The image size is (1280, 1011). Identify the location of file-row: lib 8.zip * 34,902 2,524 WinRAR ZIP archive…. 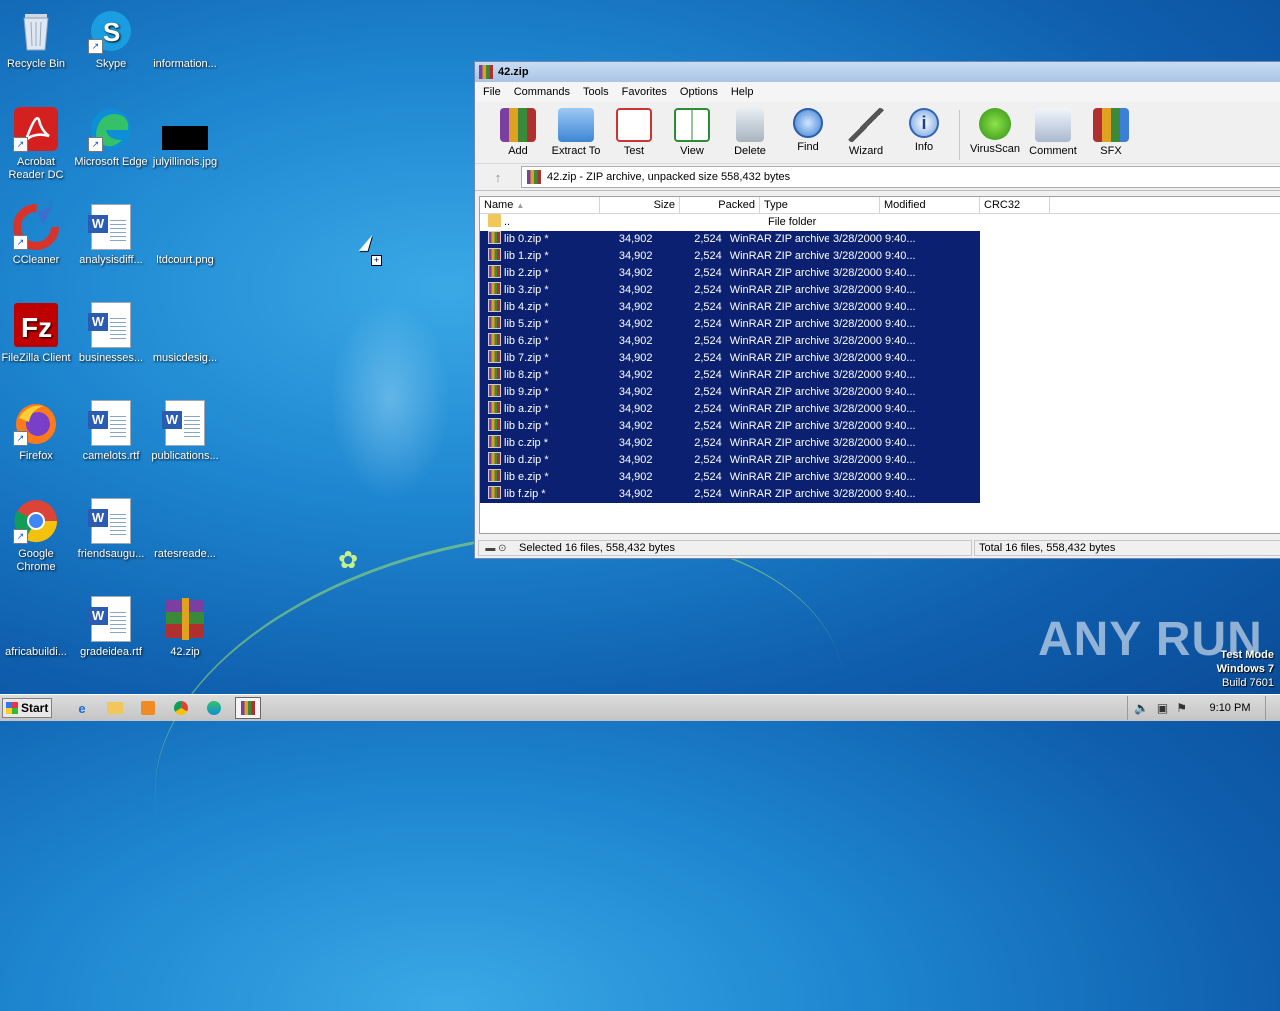
(880, 375).